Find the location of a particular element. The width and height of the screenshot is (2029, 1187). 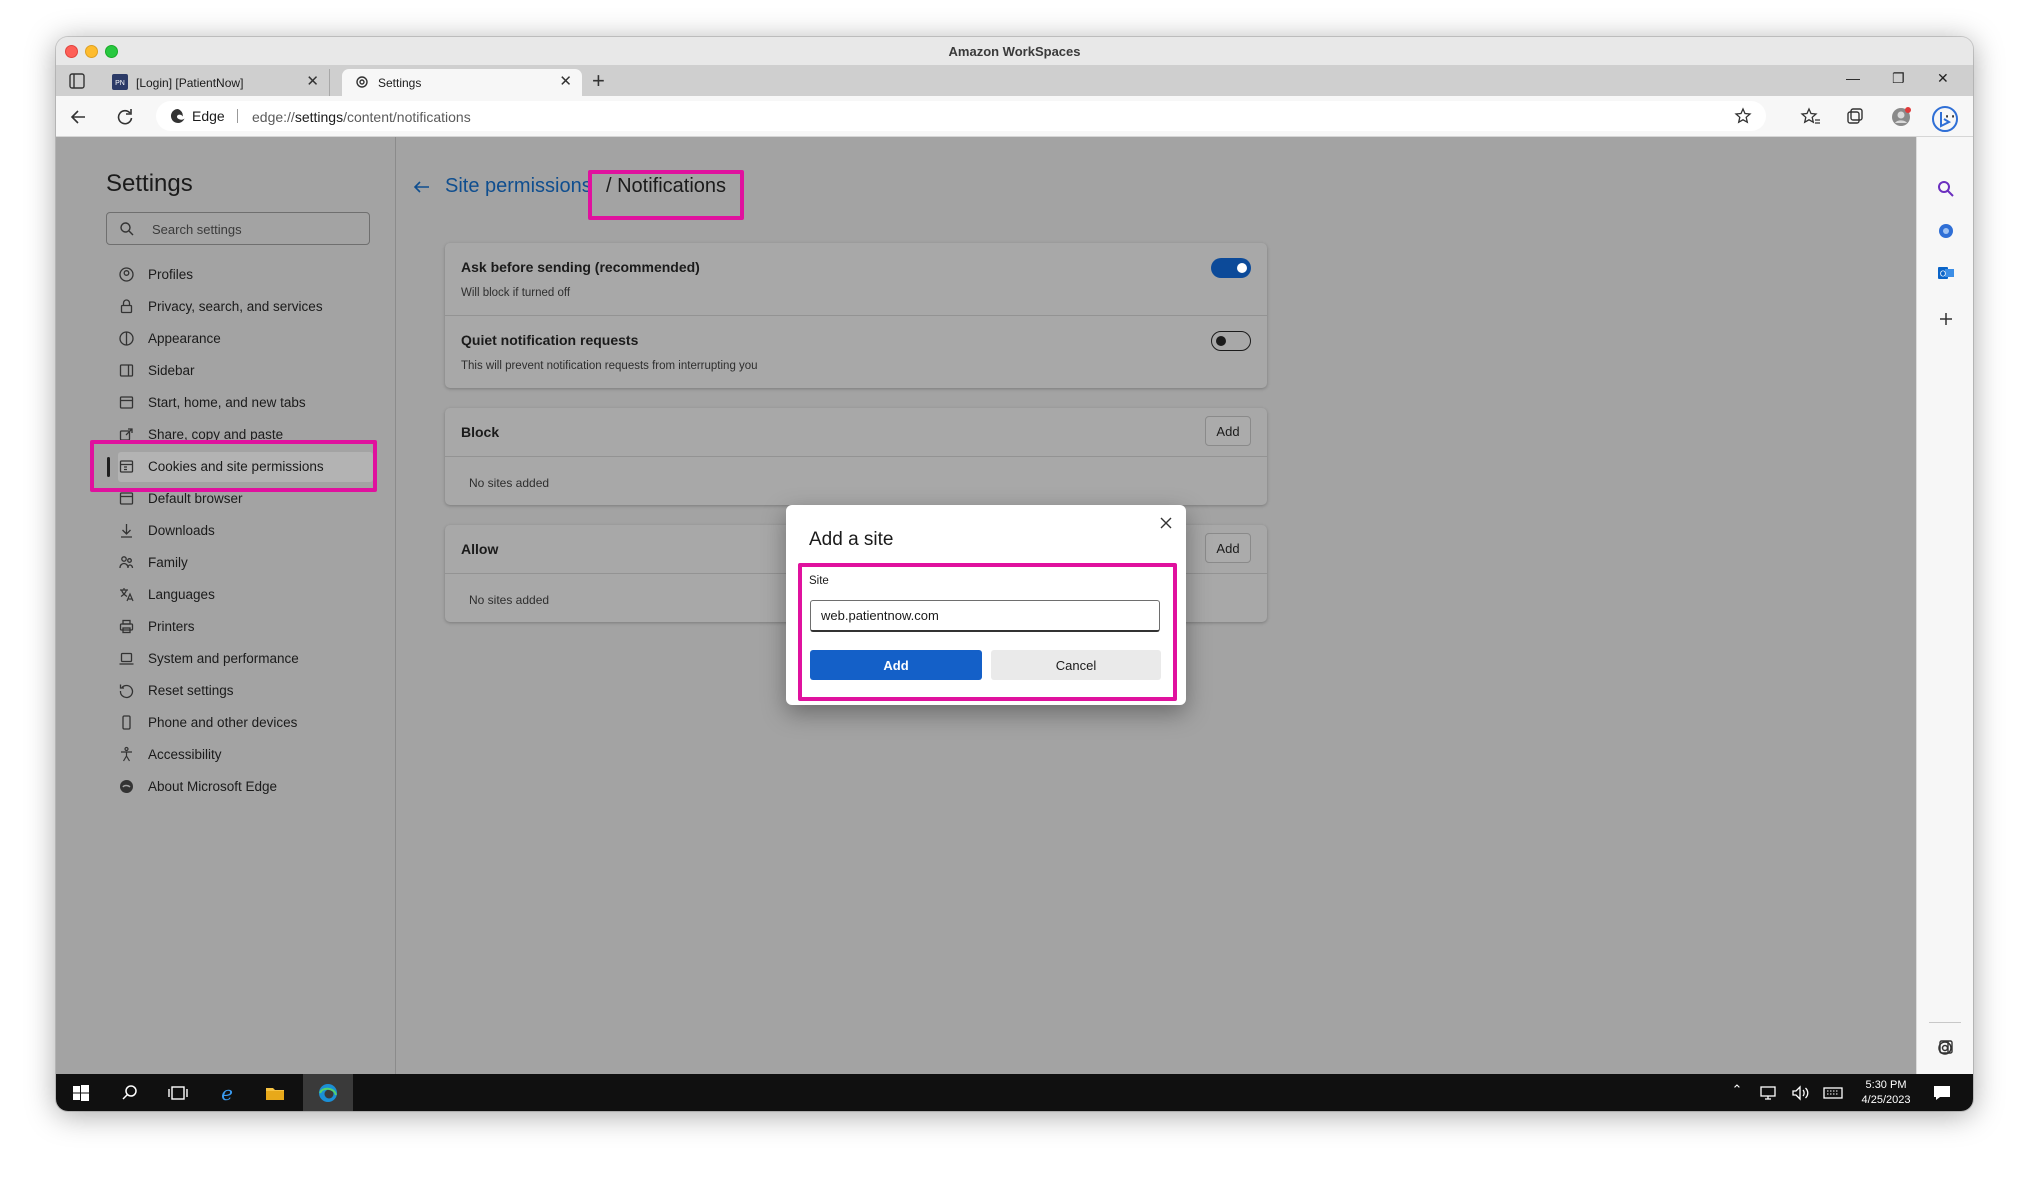

gear-icon is located at coordinates (362, 82).